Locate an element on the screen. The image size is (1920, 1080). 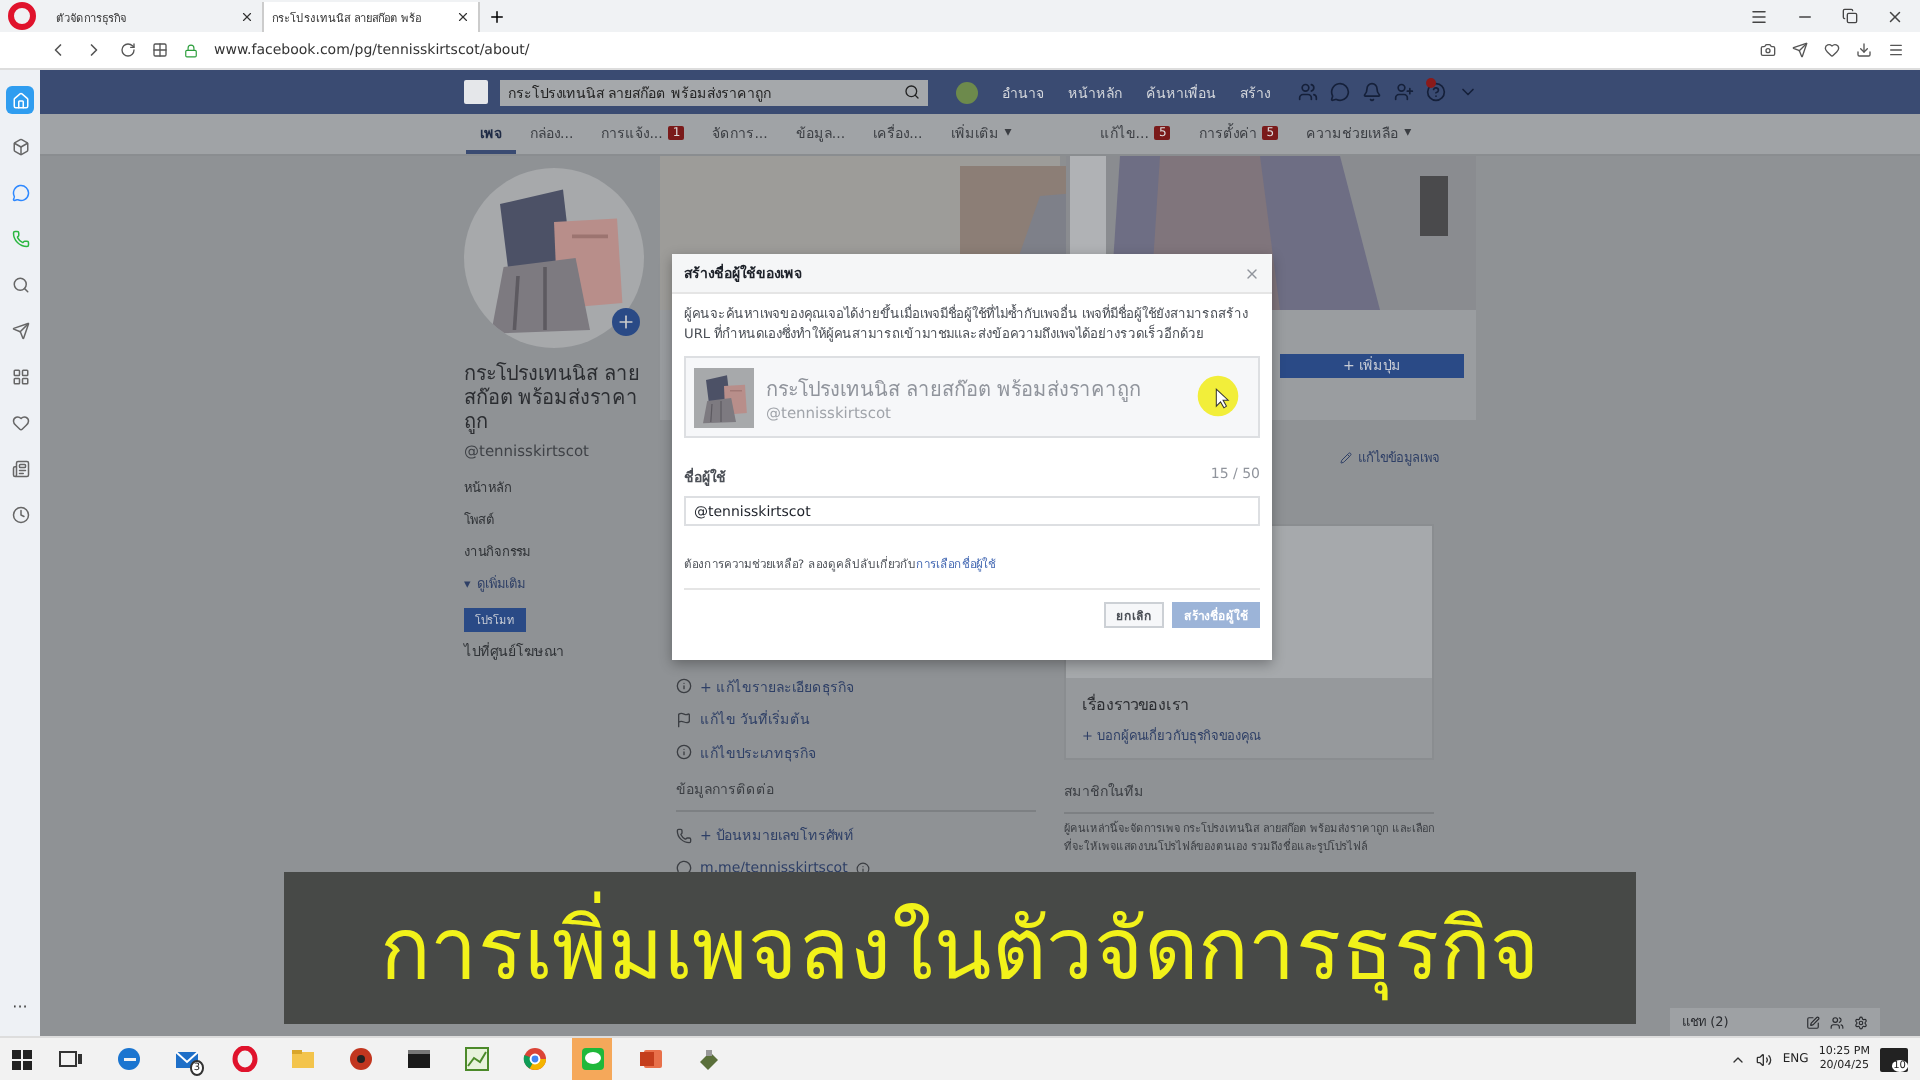
subtitle-text: การเพิ่มเพจลงในตัวจัดการธุรกิจ is located at coordinates (960, 948).